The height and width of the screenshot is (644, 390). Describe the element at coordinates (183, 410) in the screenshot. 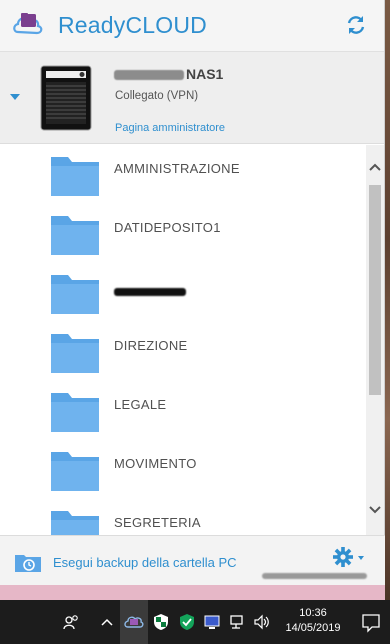

I see `folder-row: LEGALE` at that location.